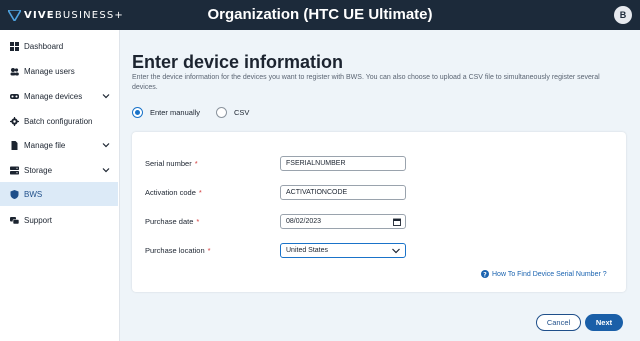 The height and width of the screenshot is (341, 640). What do you see at coordinates (49, 71) in the screenshot?
I see `sidebar-item-label: Manage users` at bounding box center [49, 71].